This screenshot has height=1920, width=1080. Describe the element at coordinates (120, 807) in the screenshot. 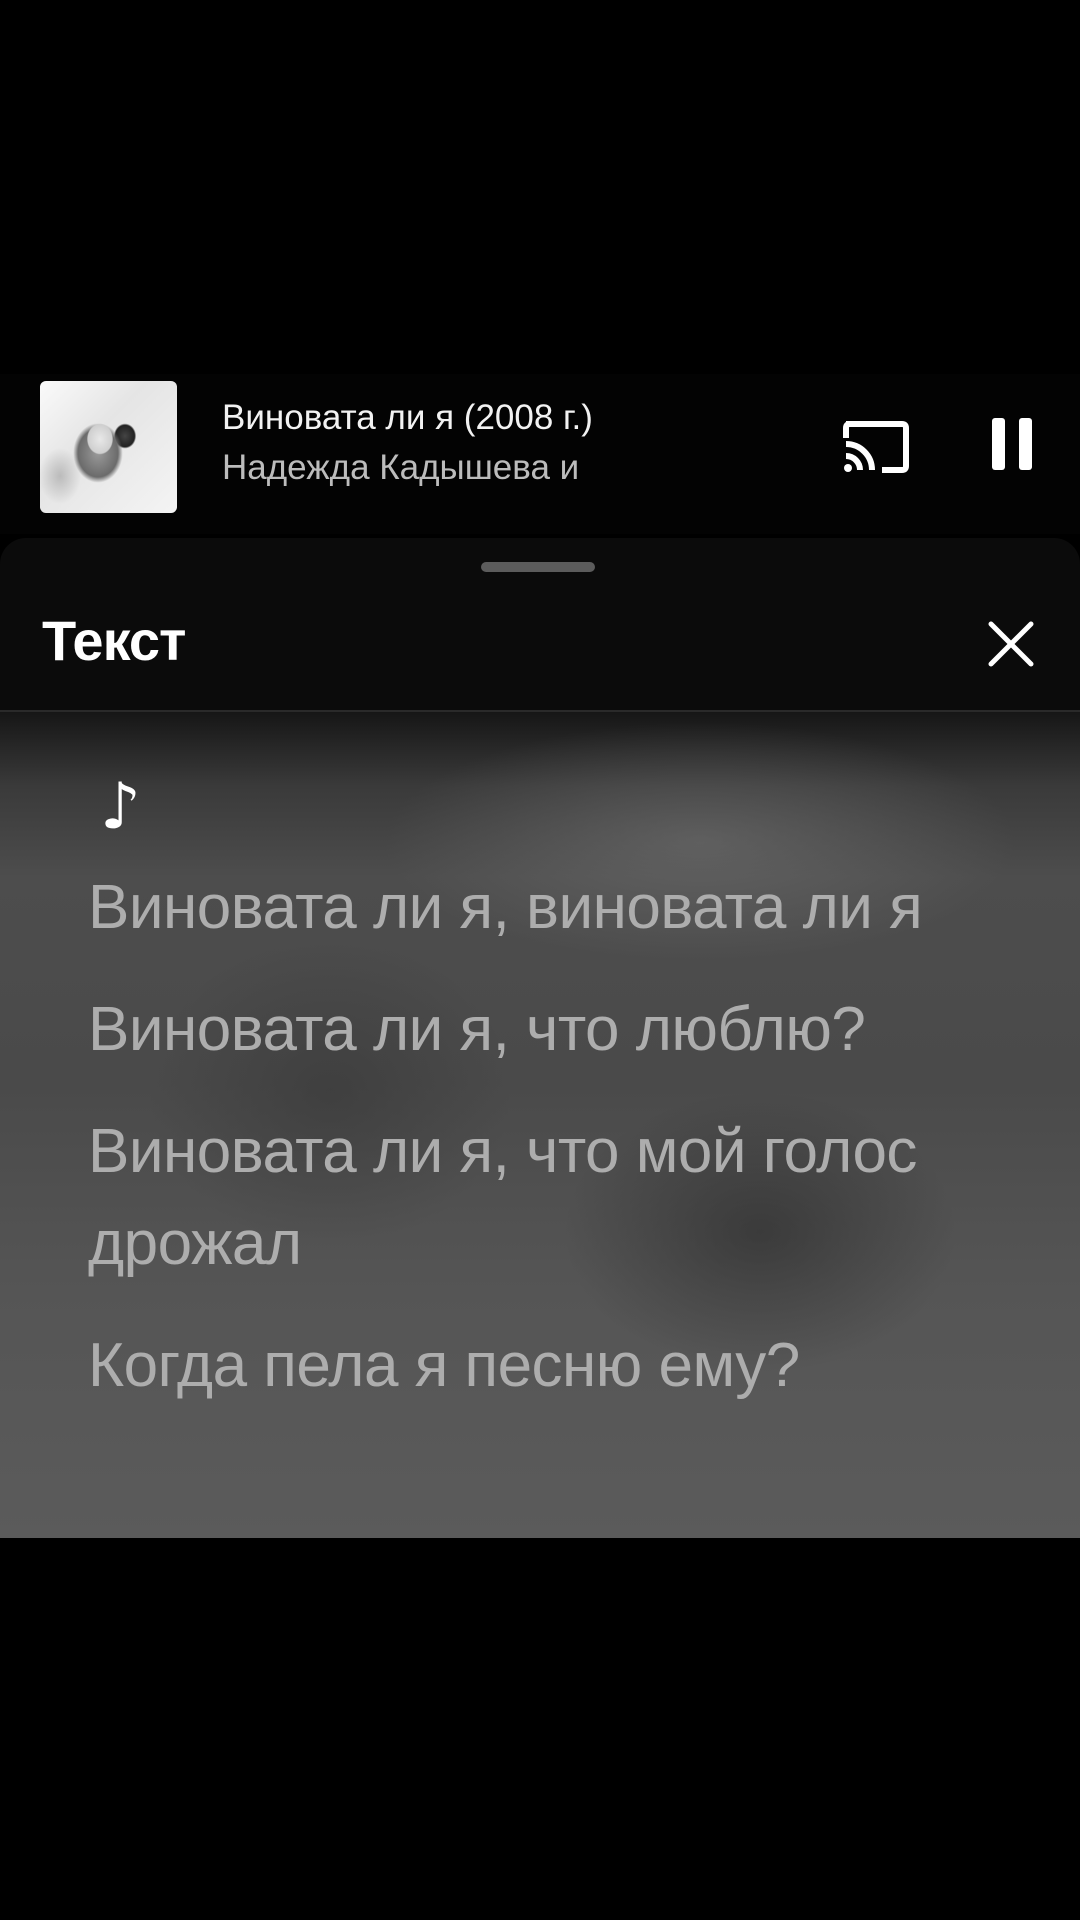

I see `music-note-icon: ♪` at that location.